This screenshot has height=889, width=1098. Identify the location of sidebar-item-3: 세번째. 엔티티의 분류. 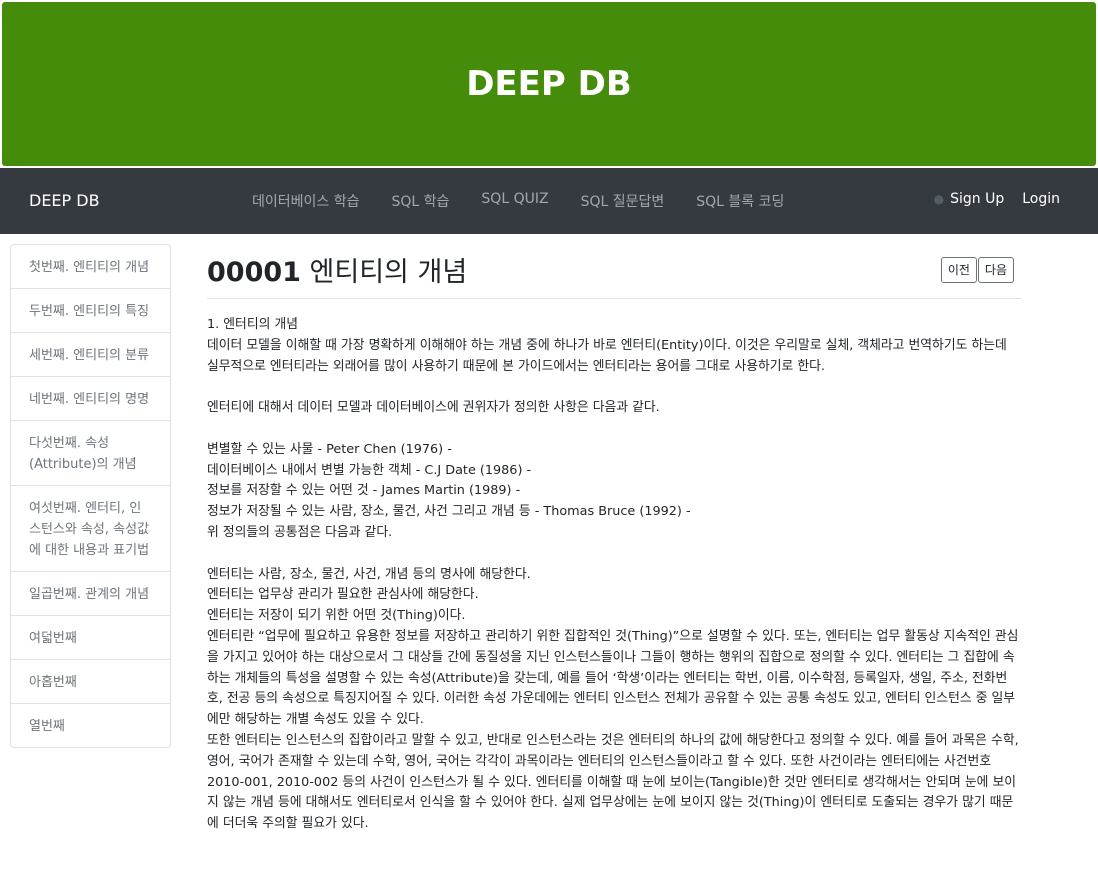
(90, 355).